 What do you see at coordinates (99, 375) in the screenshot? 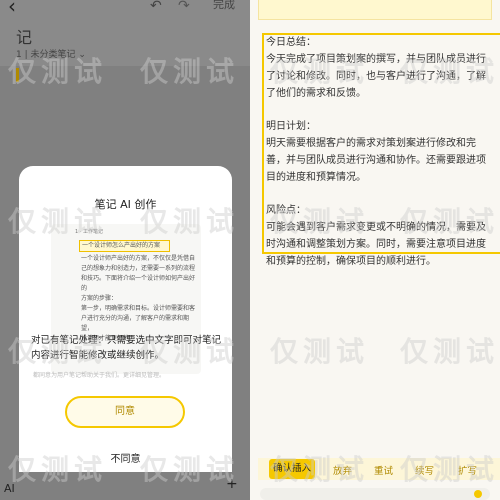
I see `dialog-fine-print: 都同意为用户笔记帮助关于我们。更详细见管理。` at bounding box center [99, 375].